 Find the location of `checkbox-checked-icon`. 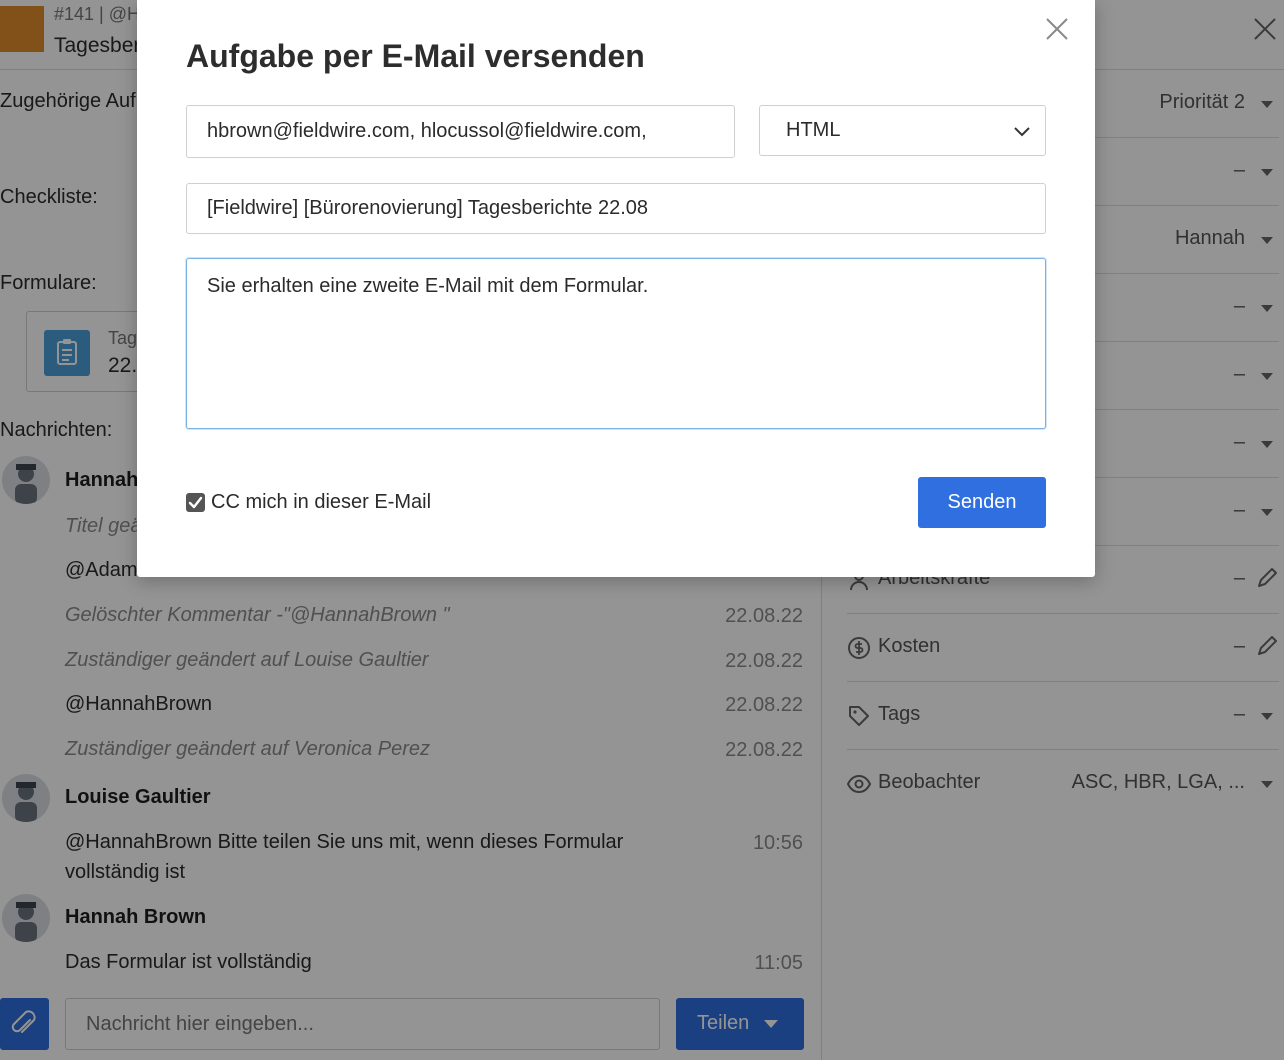

checkbox-checked-icon is located at coordinates (195, 502).